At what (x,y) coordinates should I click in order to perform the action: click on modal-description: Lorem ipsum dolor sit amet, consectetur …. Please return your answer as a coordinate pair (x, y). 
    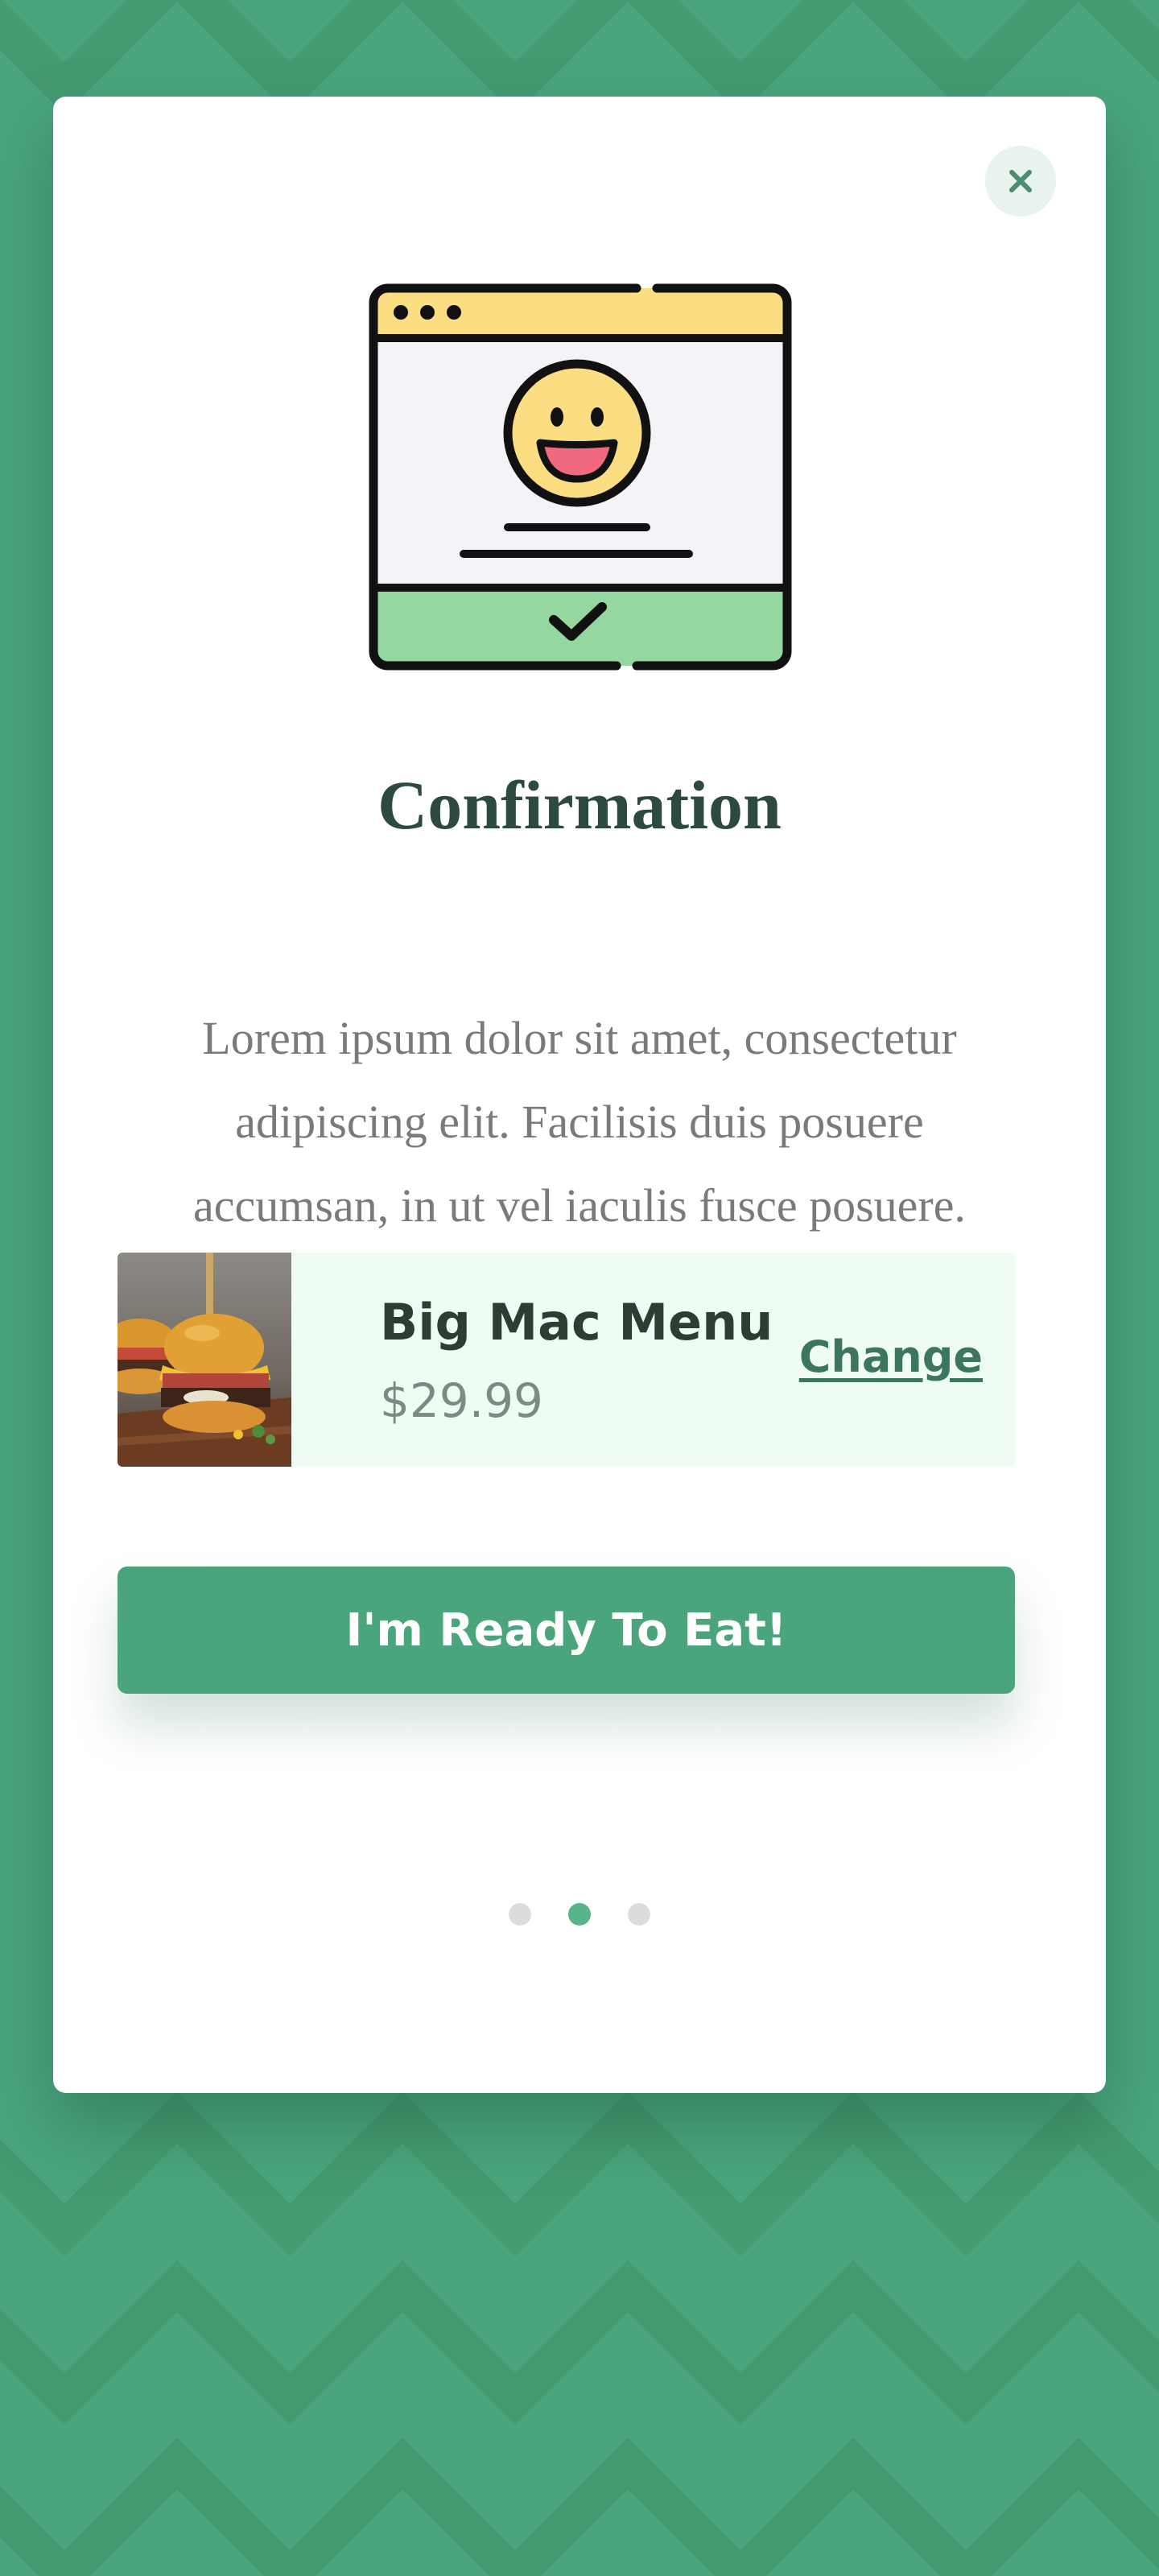
    Looking at the image, I should click on (579, 1122).